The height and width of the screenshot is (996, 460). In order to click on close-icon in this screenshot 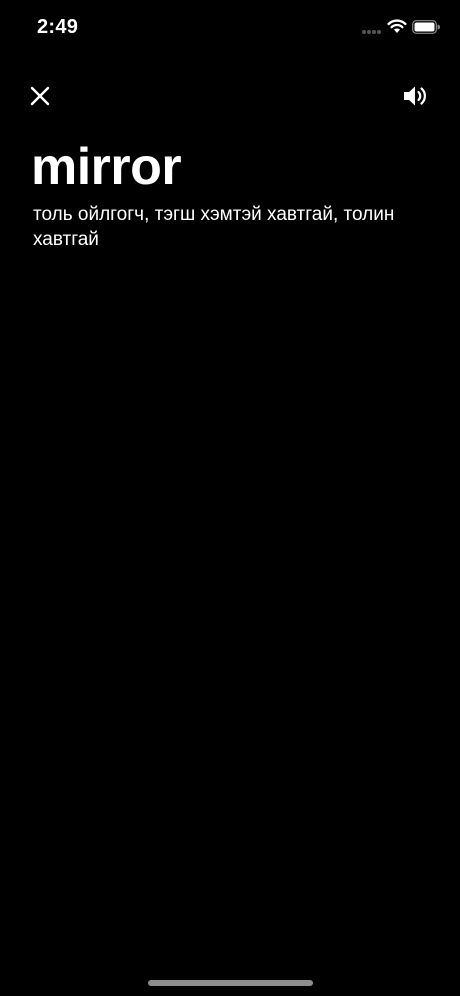, I will do `click(40, 96)`.